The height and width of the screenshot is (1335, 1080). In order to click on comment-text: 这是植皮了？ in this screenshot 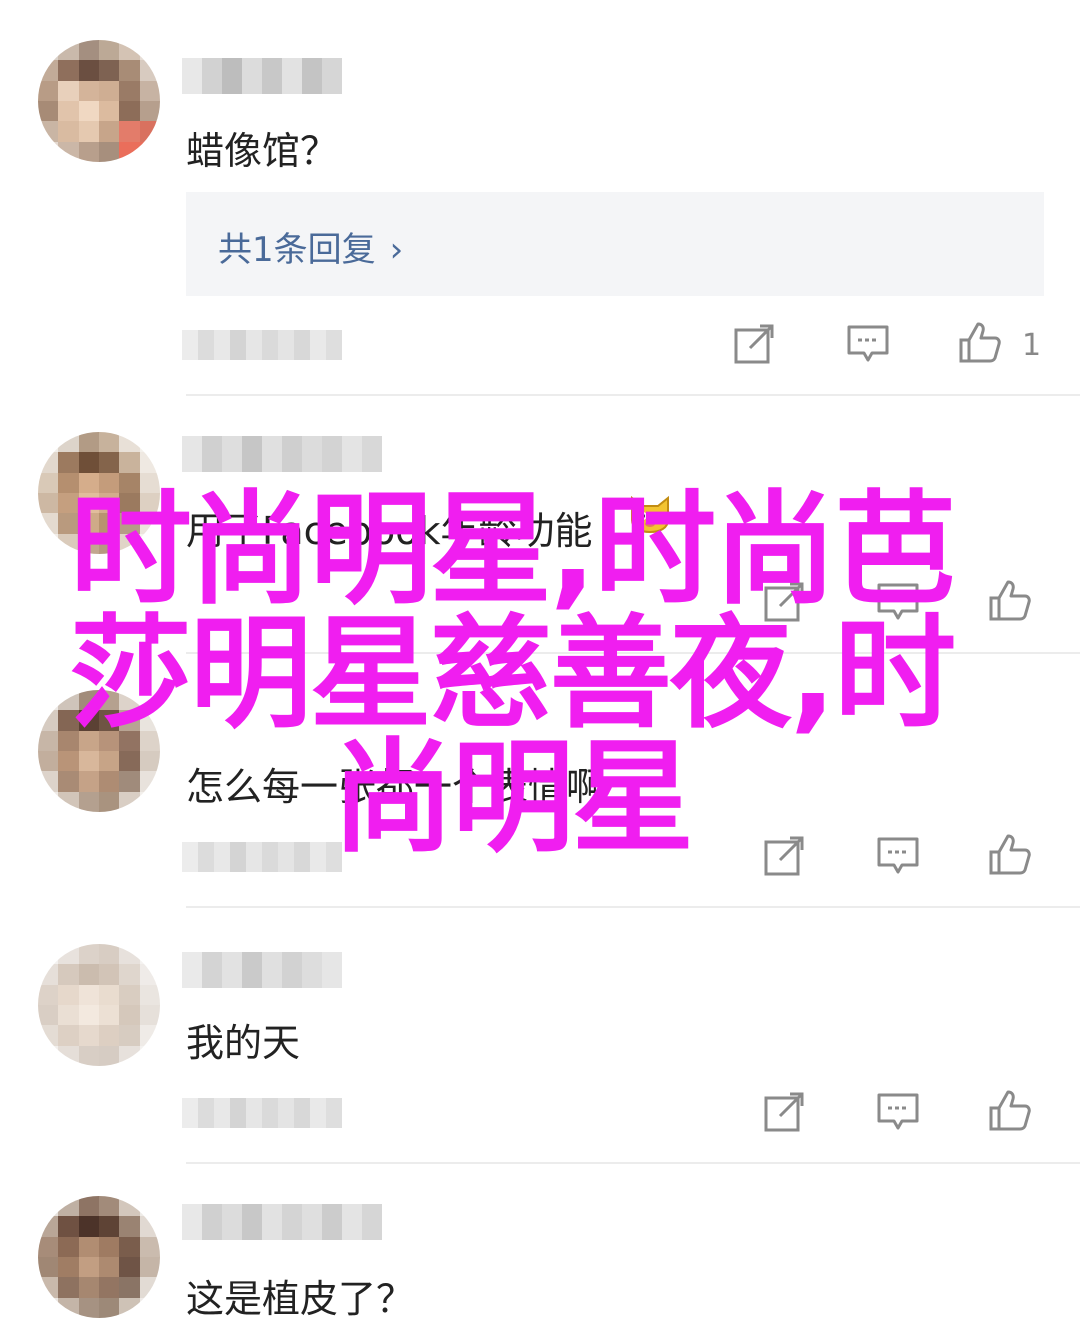, I will do `click(300, 1299)`.